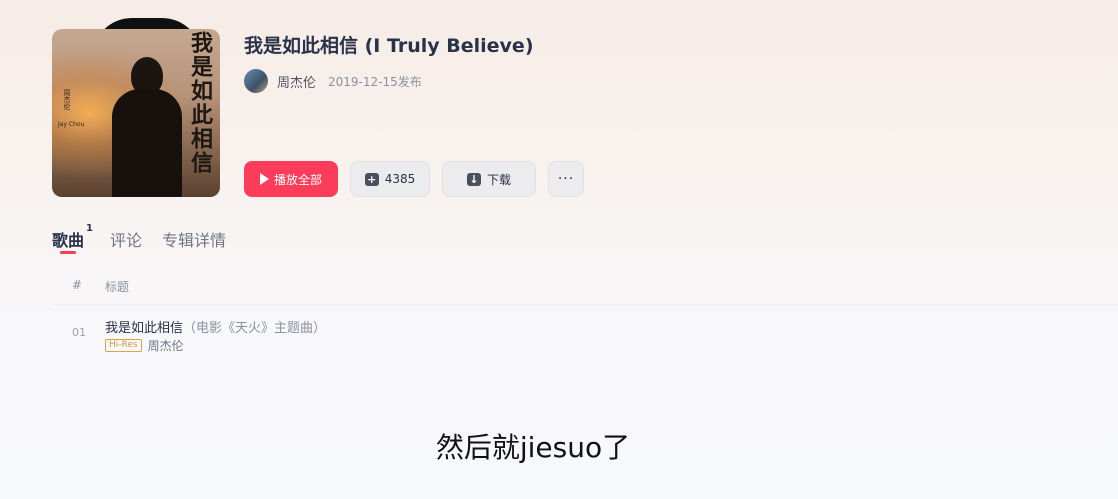 The width and height of the screenshot is (1118, 499). I want to click on tab-comments-label: 评论, so click(126, 240).